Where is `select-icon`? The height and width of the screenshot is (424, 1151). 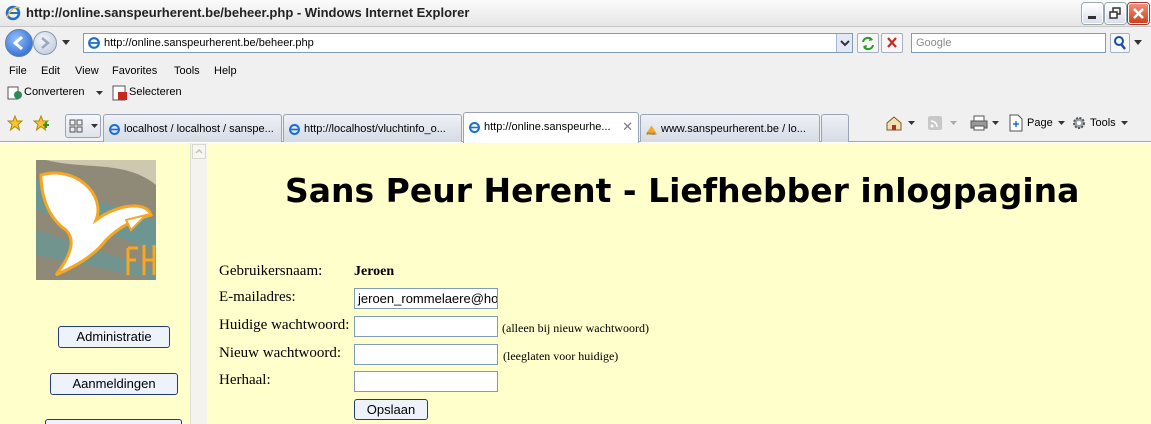
select-icon is located at coordinates (119, 93).